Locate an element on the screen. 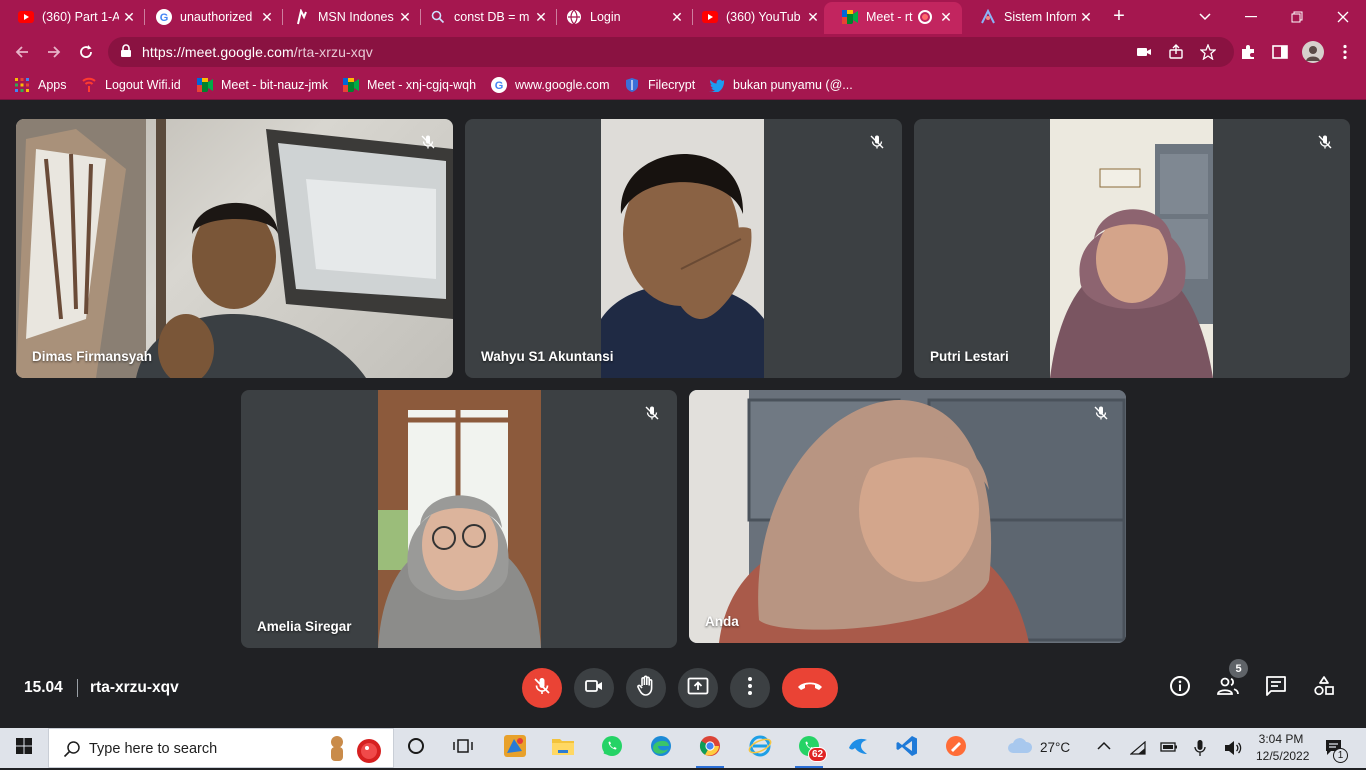 The image size is (1366, 770). participant-tile: Wahyu S1 Akuntansi is located at coordinates (683, 248).